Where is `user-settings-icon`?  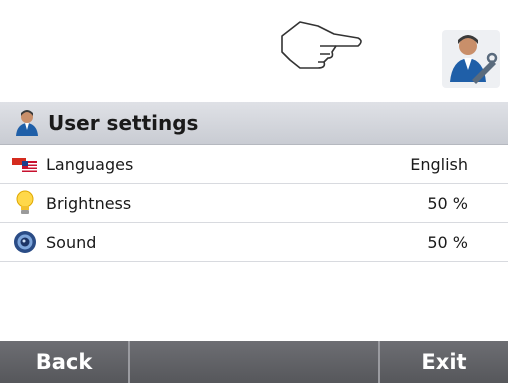 user-settings-icon is located at coordinates (471, 59).